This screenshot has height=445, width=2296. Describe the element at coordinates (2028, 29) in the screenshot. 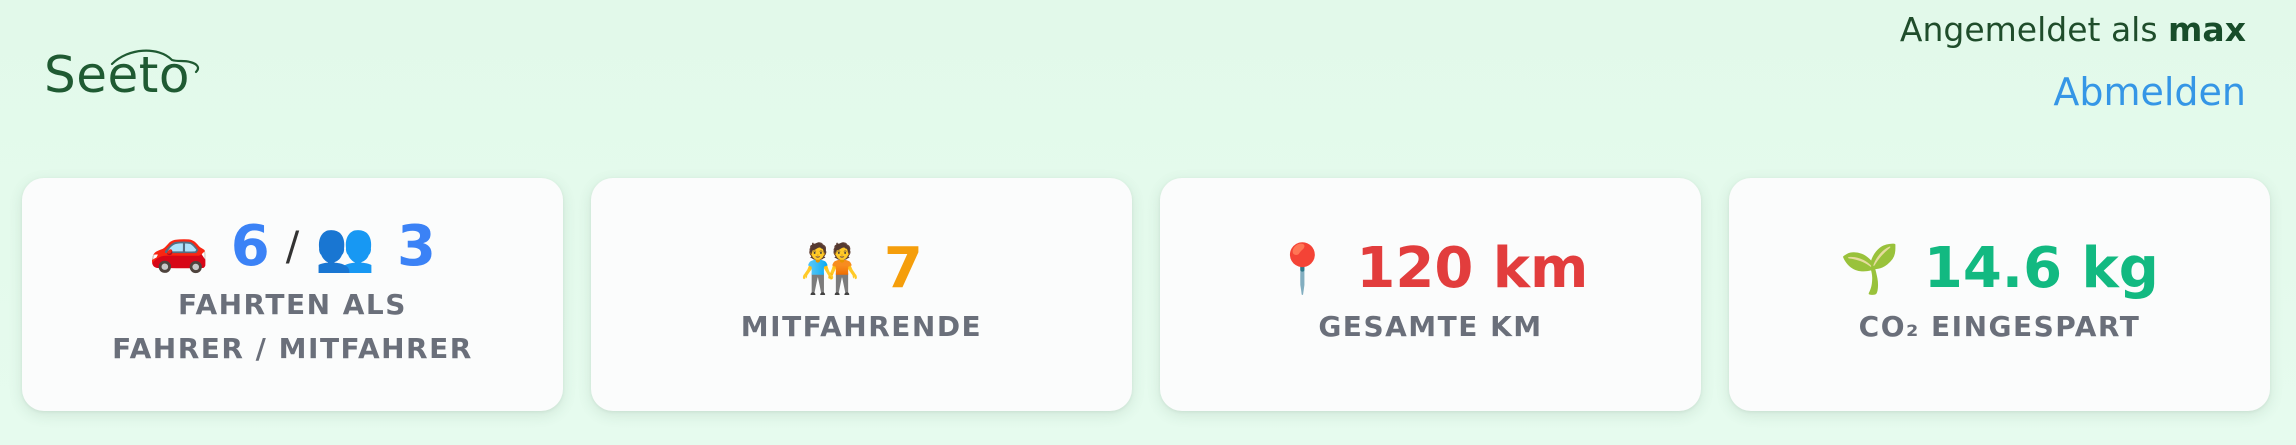

I see `login-status-prefix: Angemeldet als` at that location.